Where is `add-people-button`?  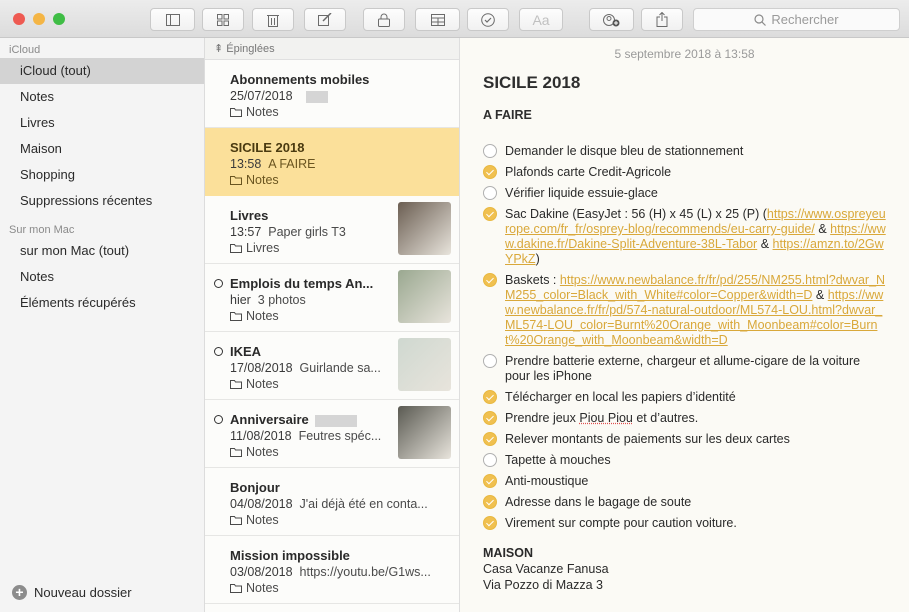 add-people-button is located at coordinates (611, 19).